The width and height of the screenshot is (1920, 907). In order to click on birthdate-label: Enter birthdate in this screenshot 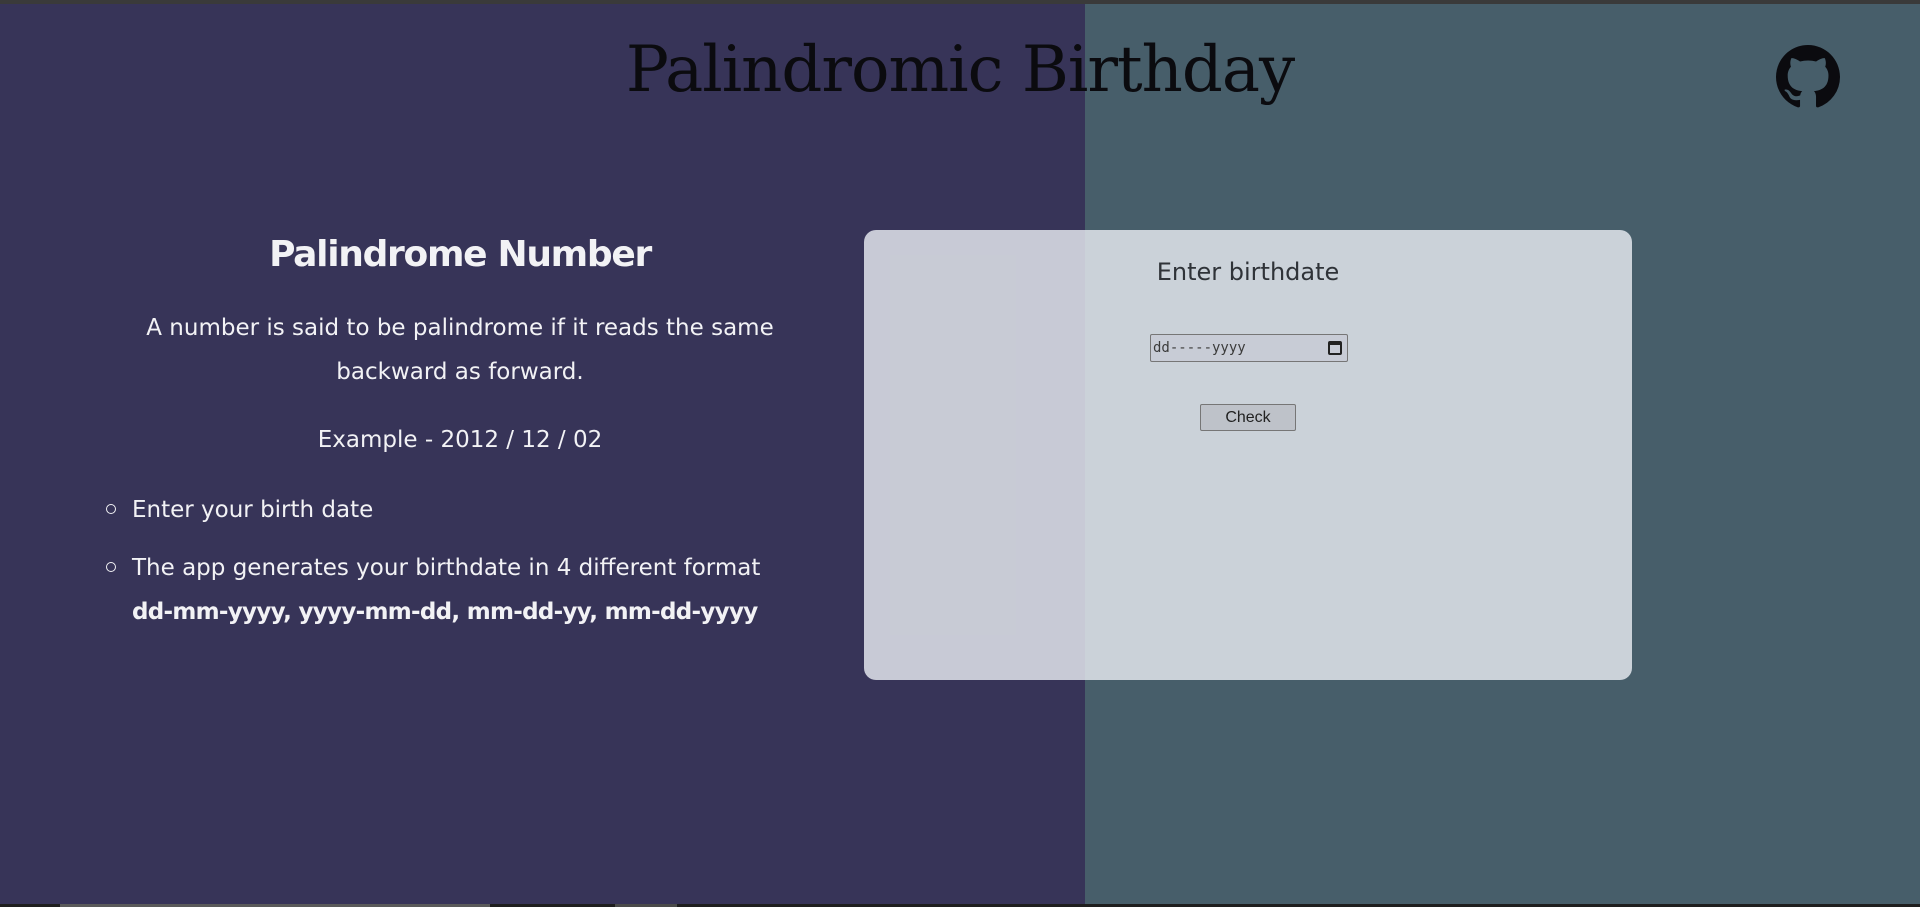, I will do `click(1248, 272)`.